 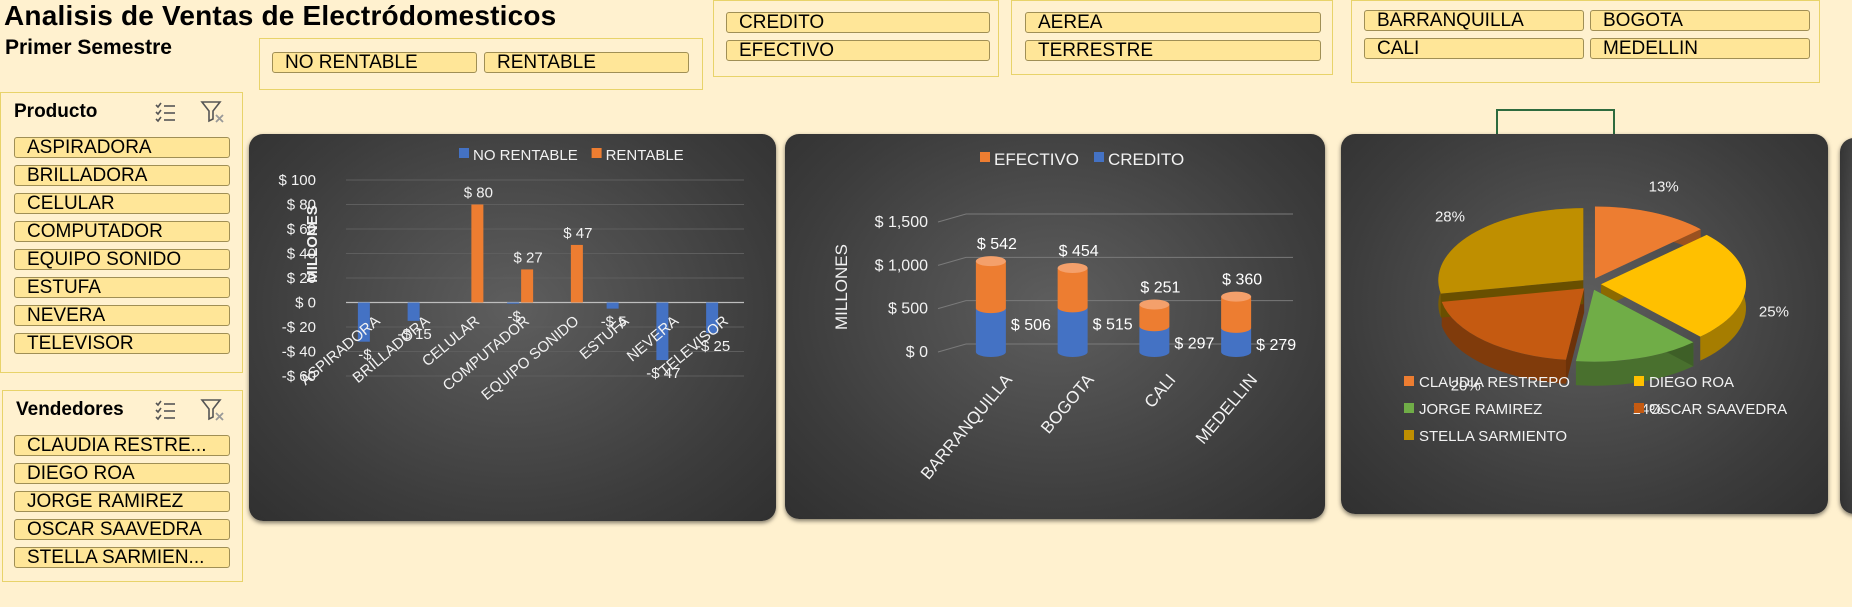 What do you see at coordinates (122, 259) in the screenshot?
I see `slicer-item-equipo-sonido: EQUIPO SONIDO` at bounding box center [122, 259].